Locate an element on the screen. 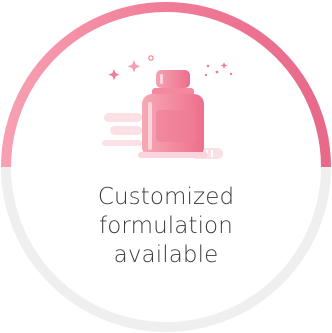 The image size is (332, 333). medicine-bottle-icon is located at coordinates (167, 107).